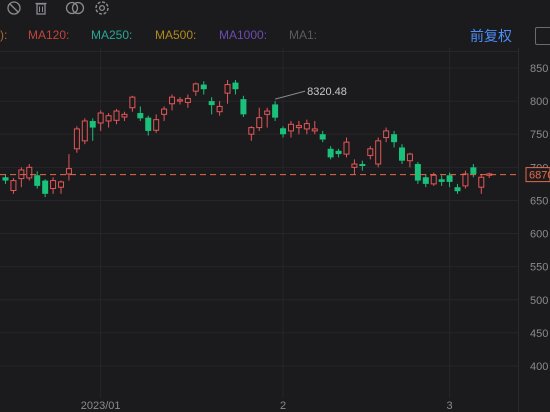 This screenshot has height=412, width=550. I want to click on current-price-label: 6870, so click(539, 176).